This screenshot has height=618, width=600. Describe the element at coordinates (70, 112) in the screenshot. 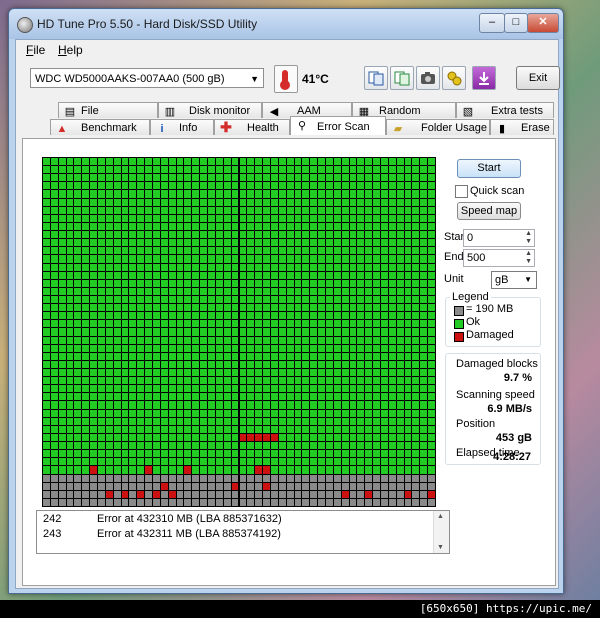

I see `file-benchmark-icon: ▤` at that location.